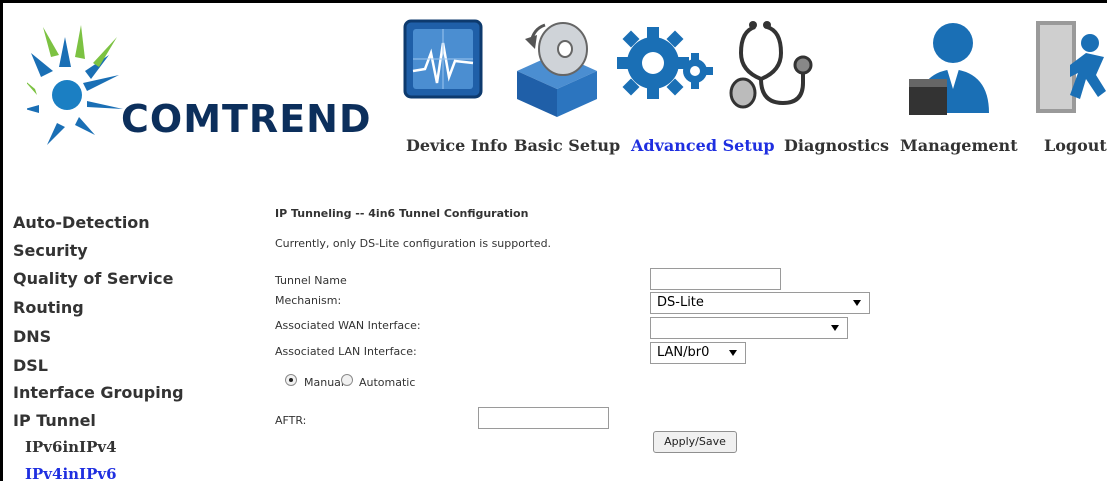 The width and height of the screenshot is (1107, 483). What do you see at coordinates (948, 68) in the screenshot?
I see `management-icon` at bounding box center [948, 68].